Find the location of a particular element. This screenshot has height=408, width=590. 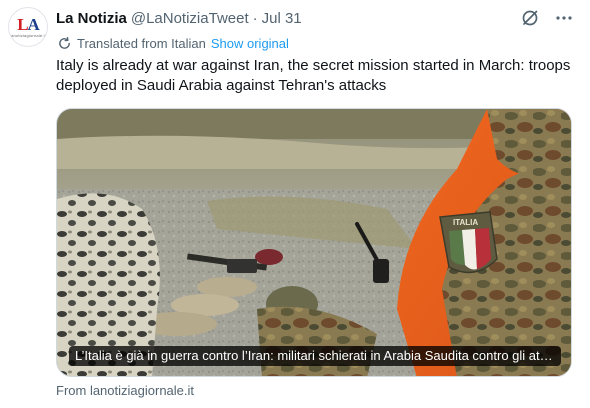

avatar: LA lanotiziagiornale.it is located at coordinates (28, 27).